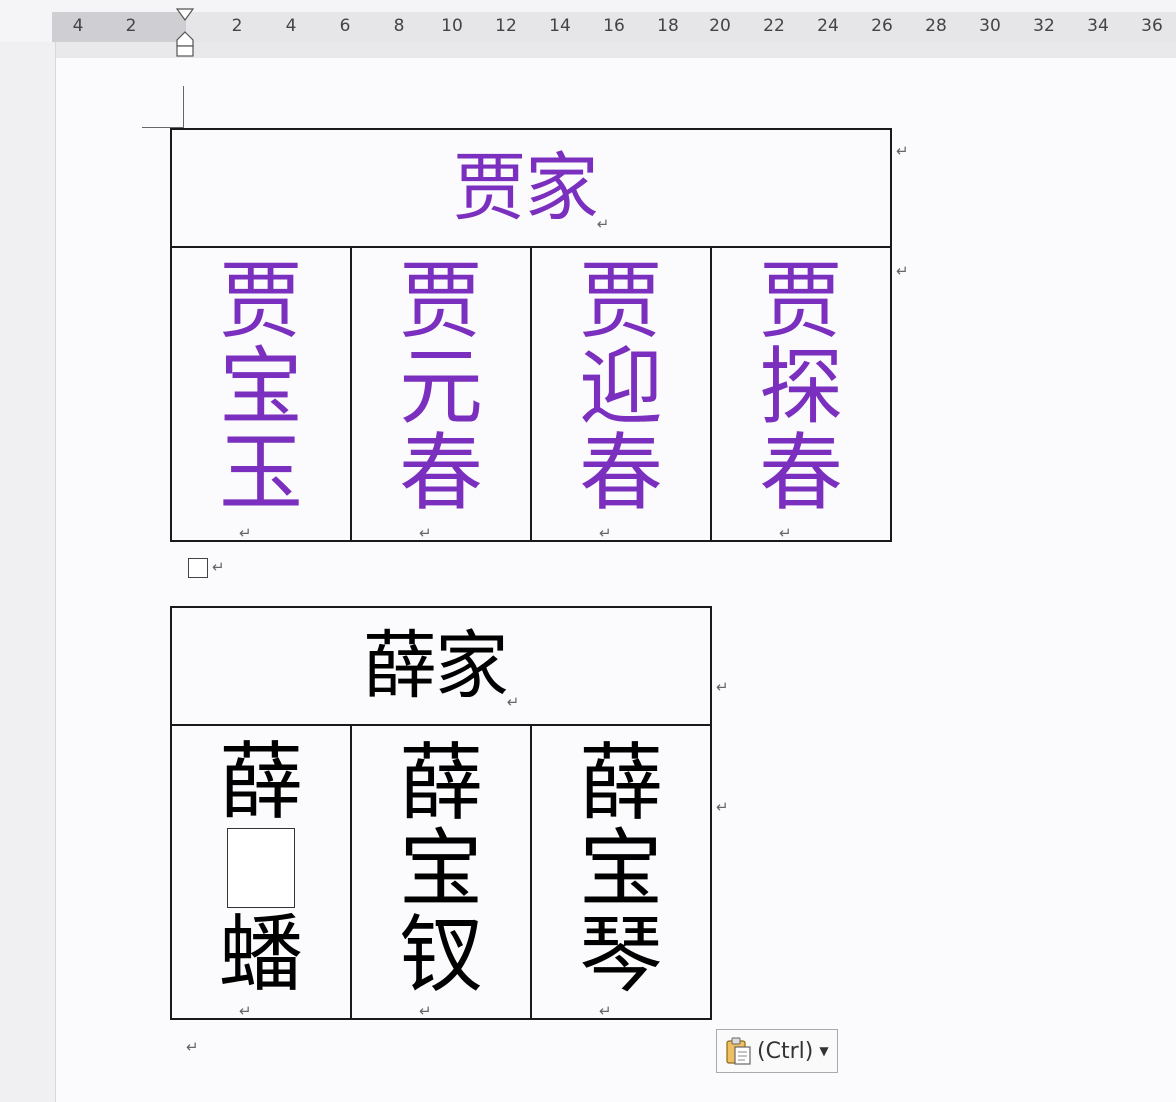  I want to click on person-name-char: 蟠, so click(261, 954).